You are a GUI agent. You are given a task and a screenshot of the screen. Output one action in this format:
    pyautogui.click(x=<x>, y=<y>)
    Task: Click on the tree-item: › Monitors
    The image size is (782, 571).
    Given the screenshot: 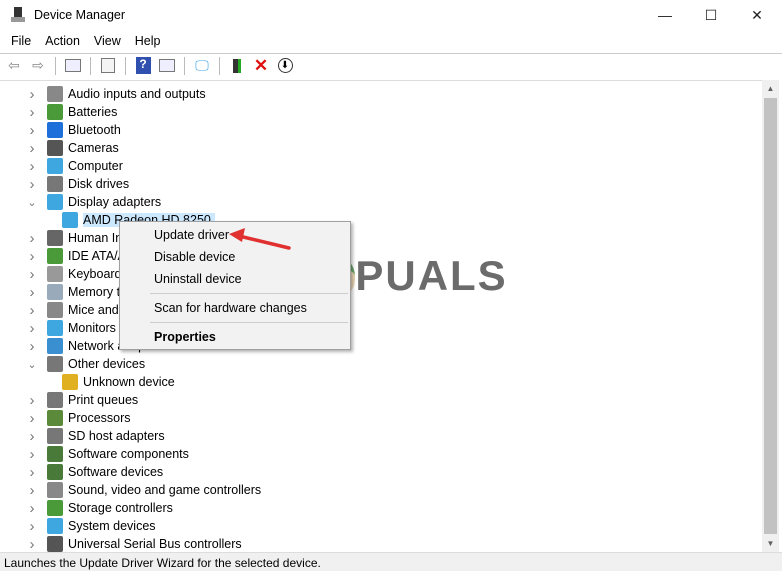 What is the action you would take?
    pyautogui.click(x=71, y=328)
    